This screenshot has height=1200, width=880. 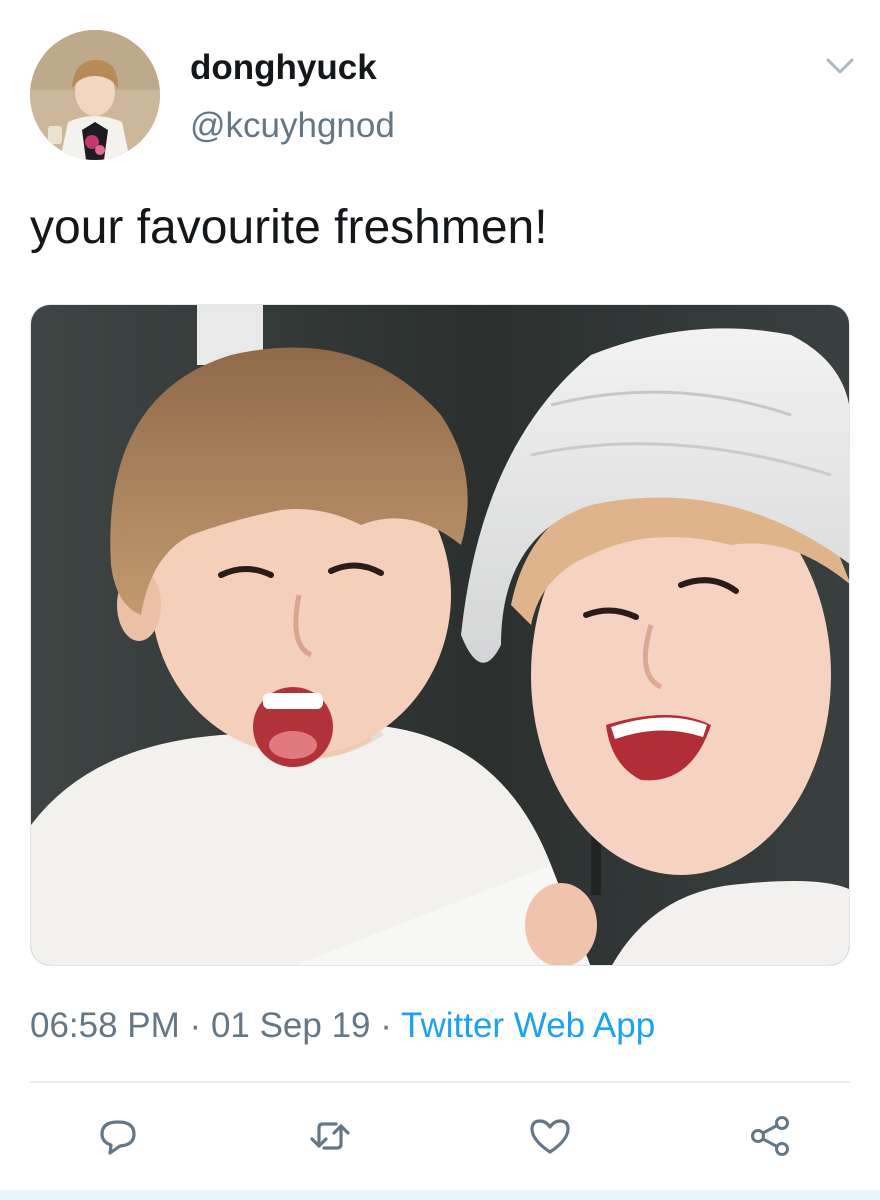 I want to click on chevron-down-icon, so click(x=840, y=66).